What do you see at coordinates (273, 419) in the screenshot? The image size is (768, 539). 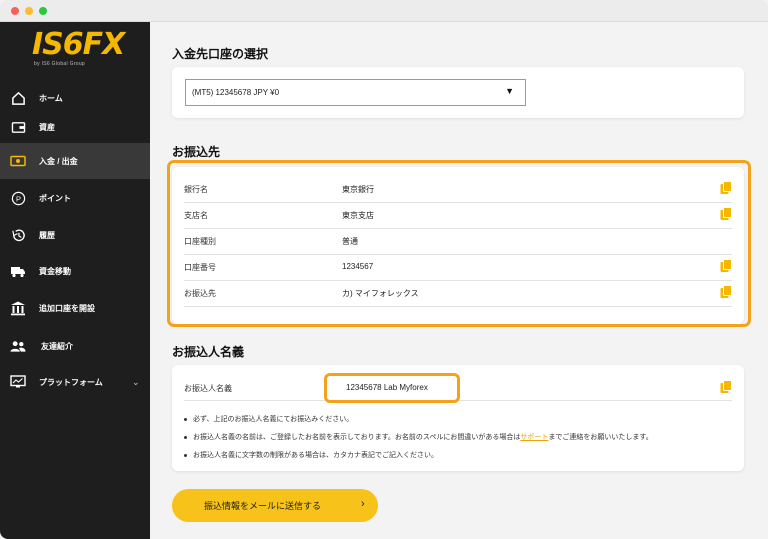 I see `note-text: 必ず、上記のお振込人名義にてお振込みください。` at bounding box center [273, 419].